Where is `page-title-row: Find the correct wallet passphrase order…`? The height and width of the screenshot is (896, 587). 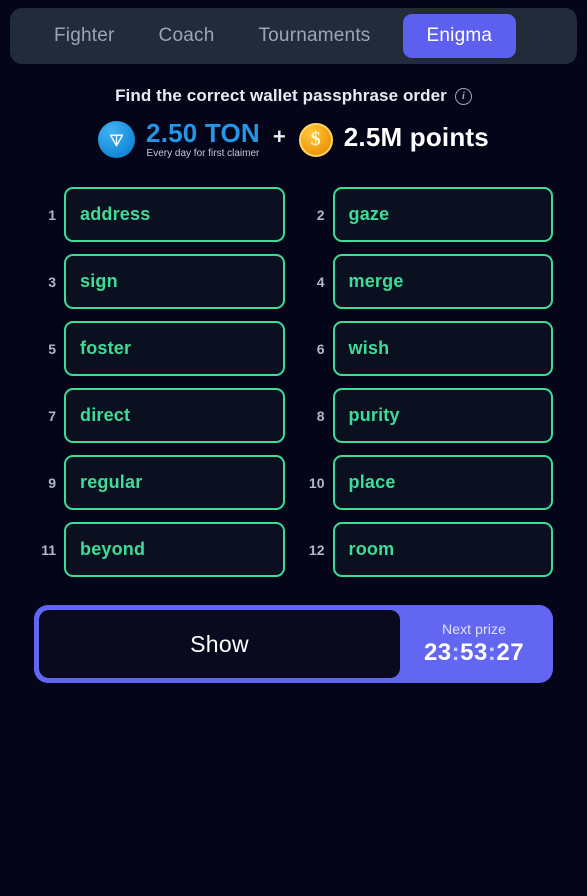
page-title-row: Find the correct wallet passphrase order… is located at coordinates (293, 96).